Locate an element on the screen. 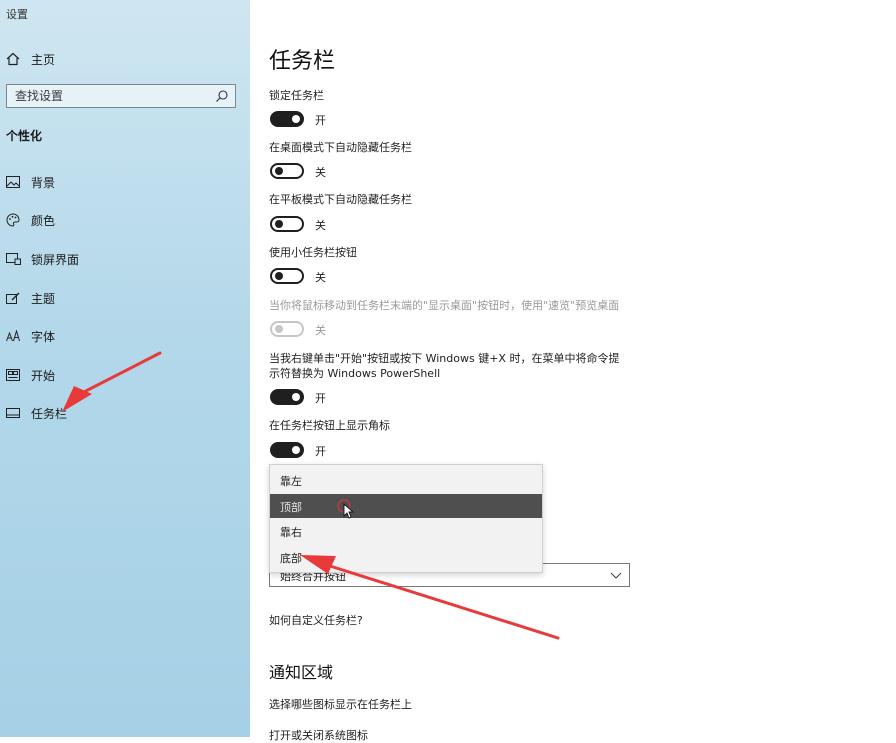 The width and height of the screenshot is (896, 743). system-icons-link: 打开或关闭系统图标 is located at coordinates (318, 735).